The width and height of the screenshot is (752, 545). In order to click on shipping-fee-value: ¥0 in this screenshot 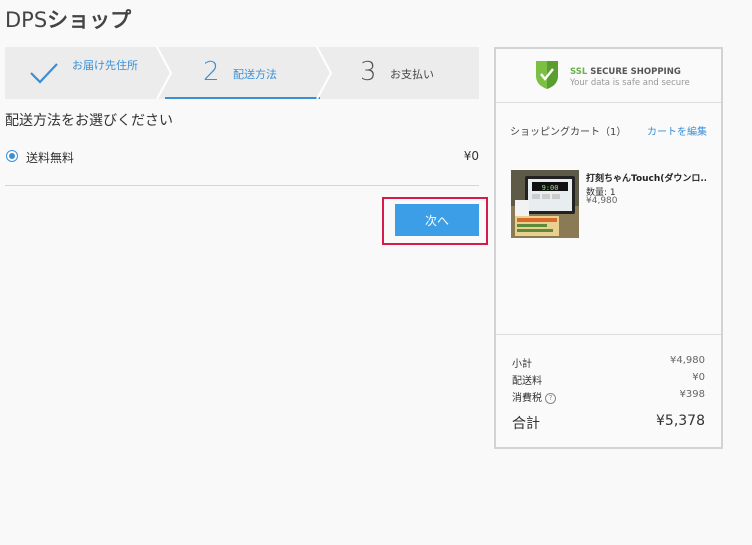, I will do `click(698, 377)`.